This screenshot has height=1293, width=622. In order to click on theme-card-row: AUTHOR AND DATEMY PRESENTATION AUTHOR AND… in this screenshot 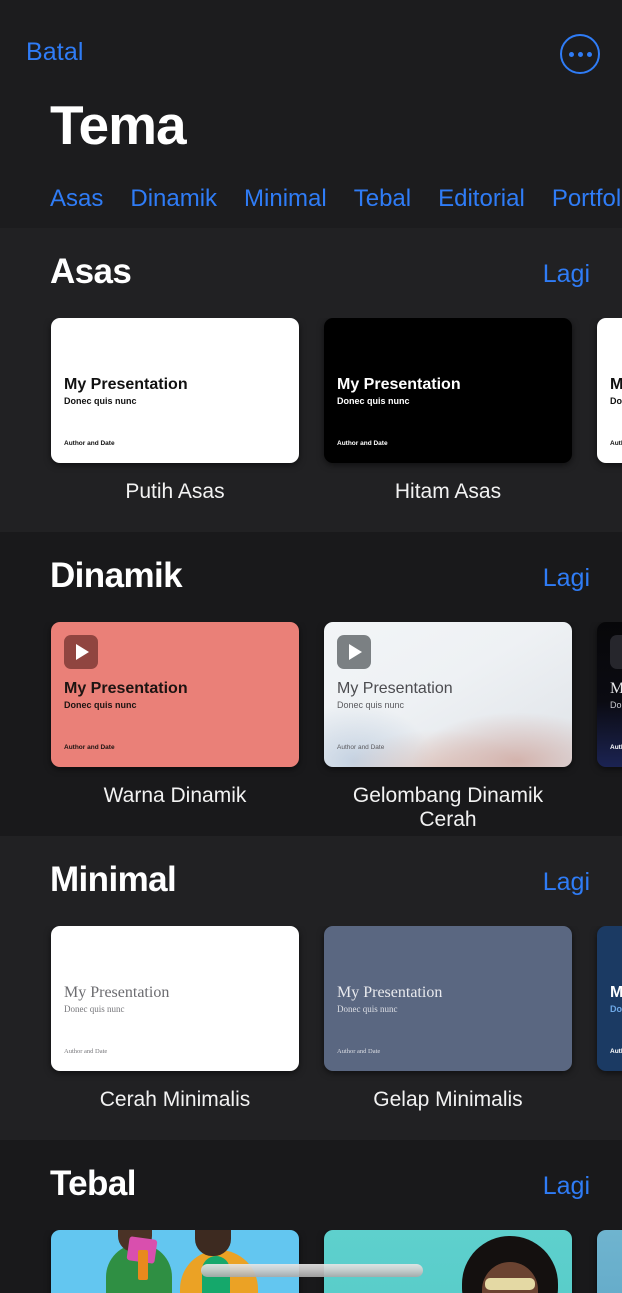, I will do `click(311, 1261)`.